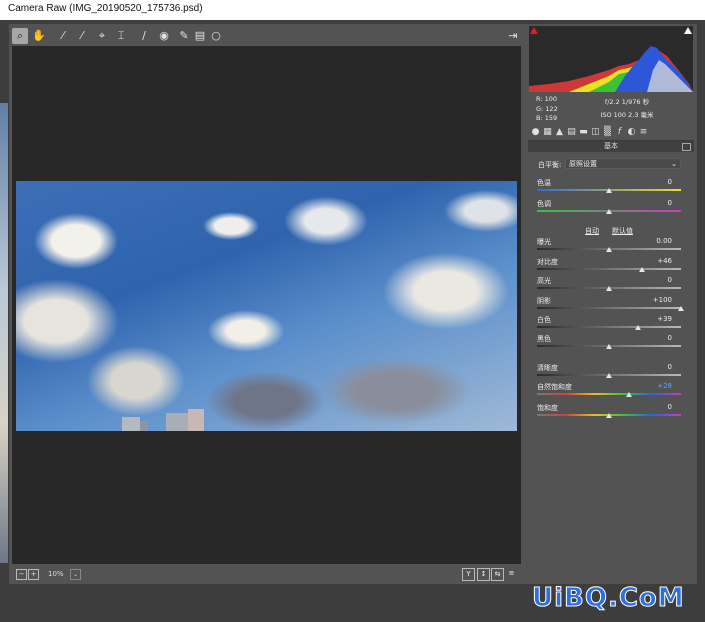 This screenshot has height=622, width=705. I want to click on section-title: 基本, so click(611, 146).